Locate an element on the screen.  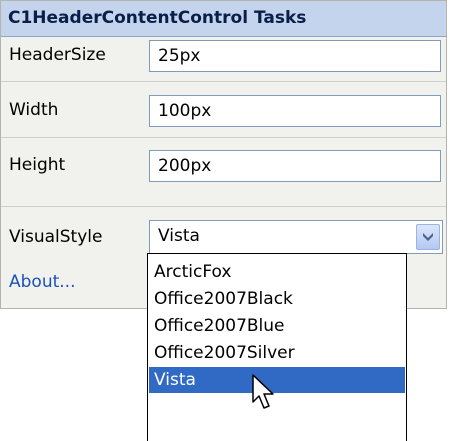
mouse-cursor-icon is located at coordinates (263, 391).